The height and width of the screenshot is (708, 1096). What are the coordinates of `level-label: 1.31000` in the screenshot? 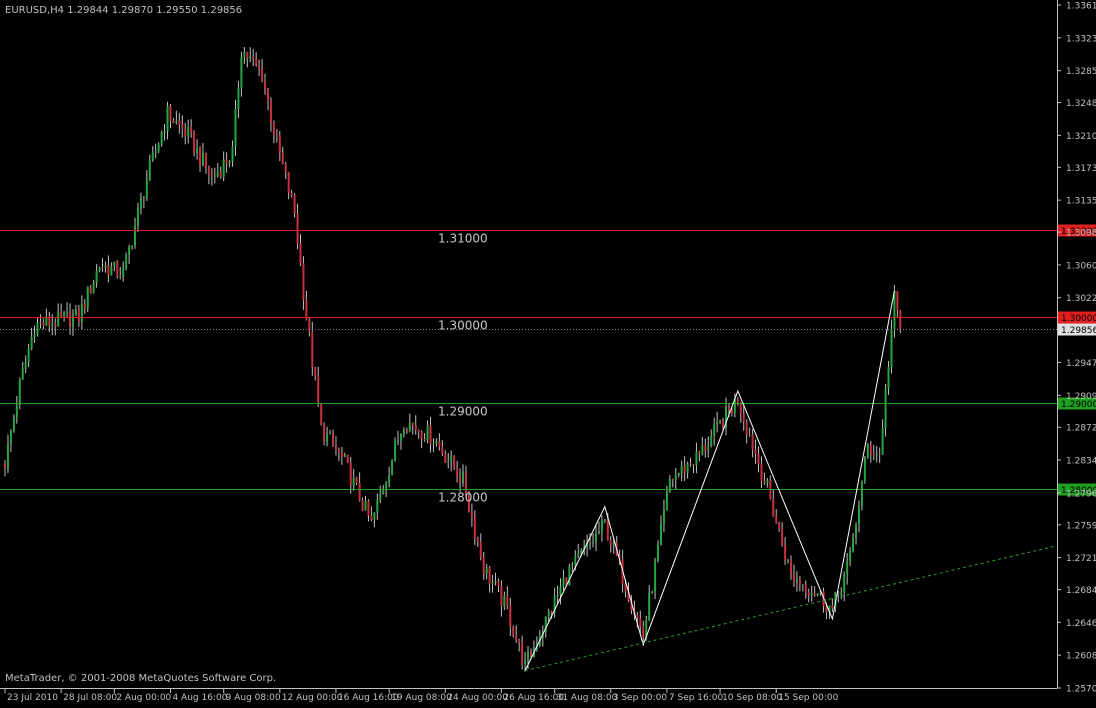 It's located at (463, 239).